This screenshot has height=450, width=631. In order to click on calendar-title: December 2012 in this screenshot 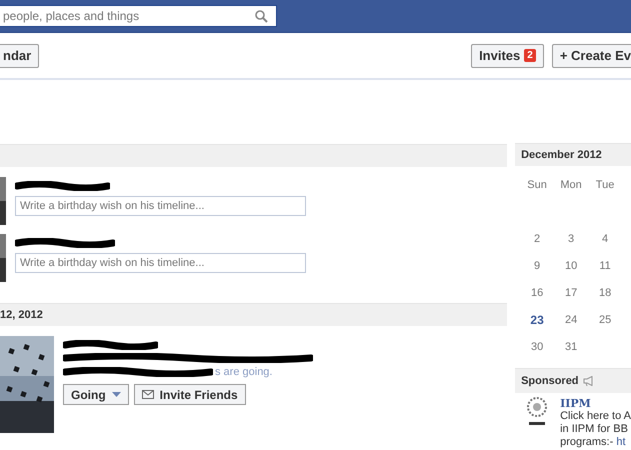, I will do `click(573, 154)`.